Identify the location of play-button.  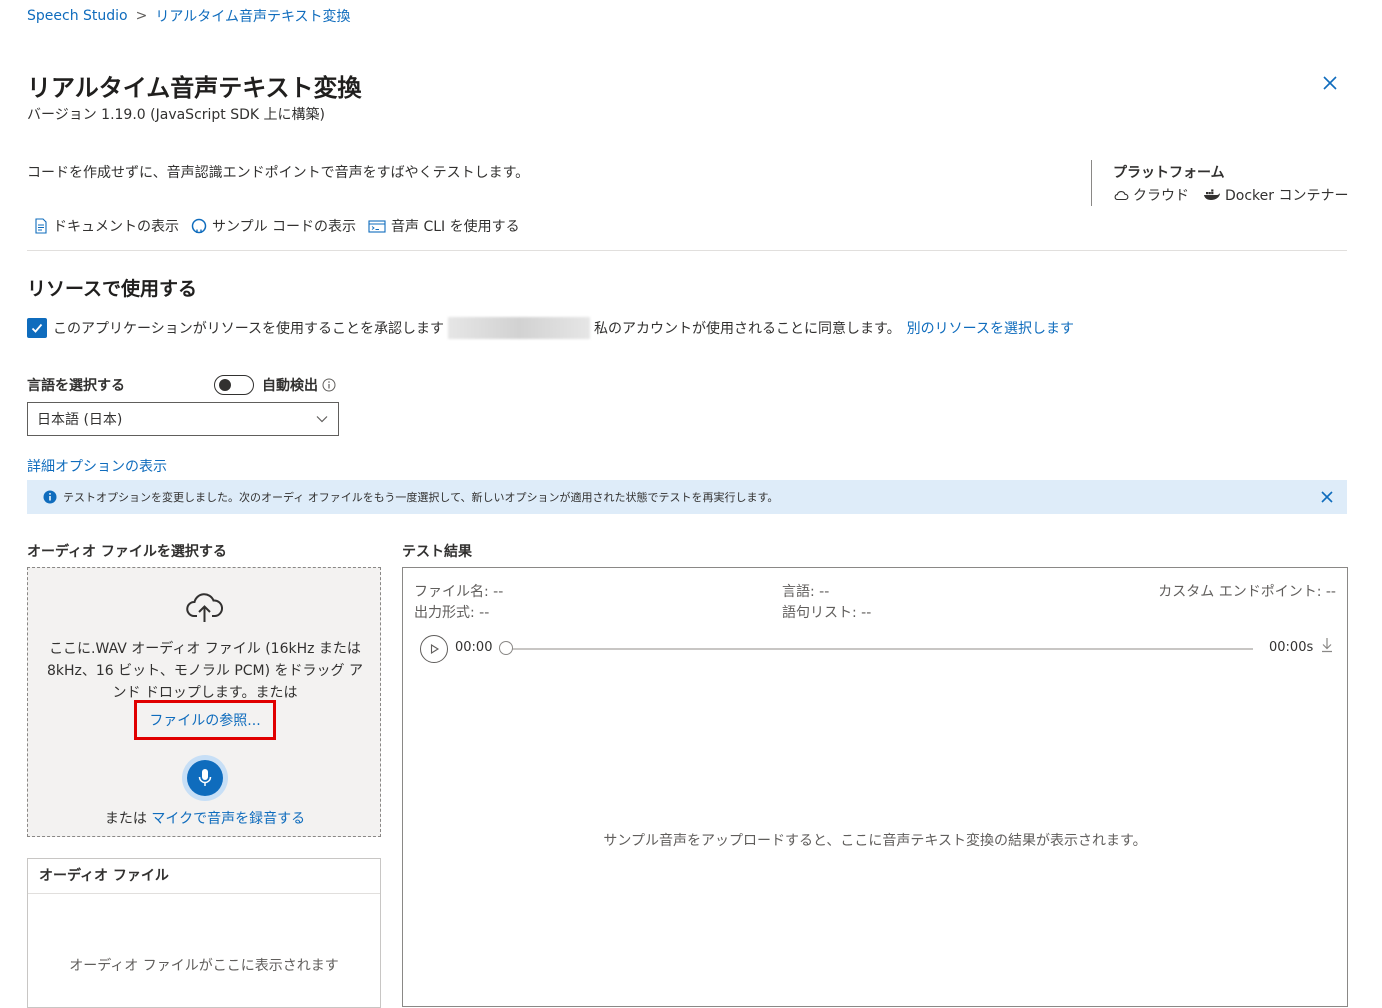
(434, 649).